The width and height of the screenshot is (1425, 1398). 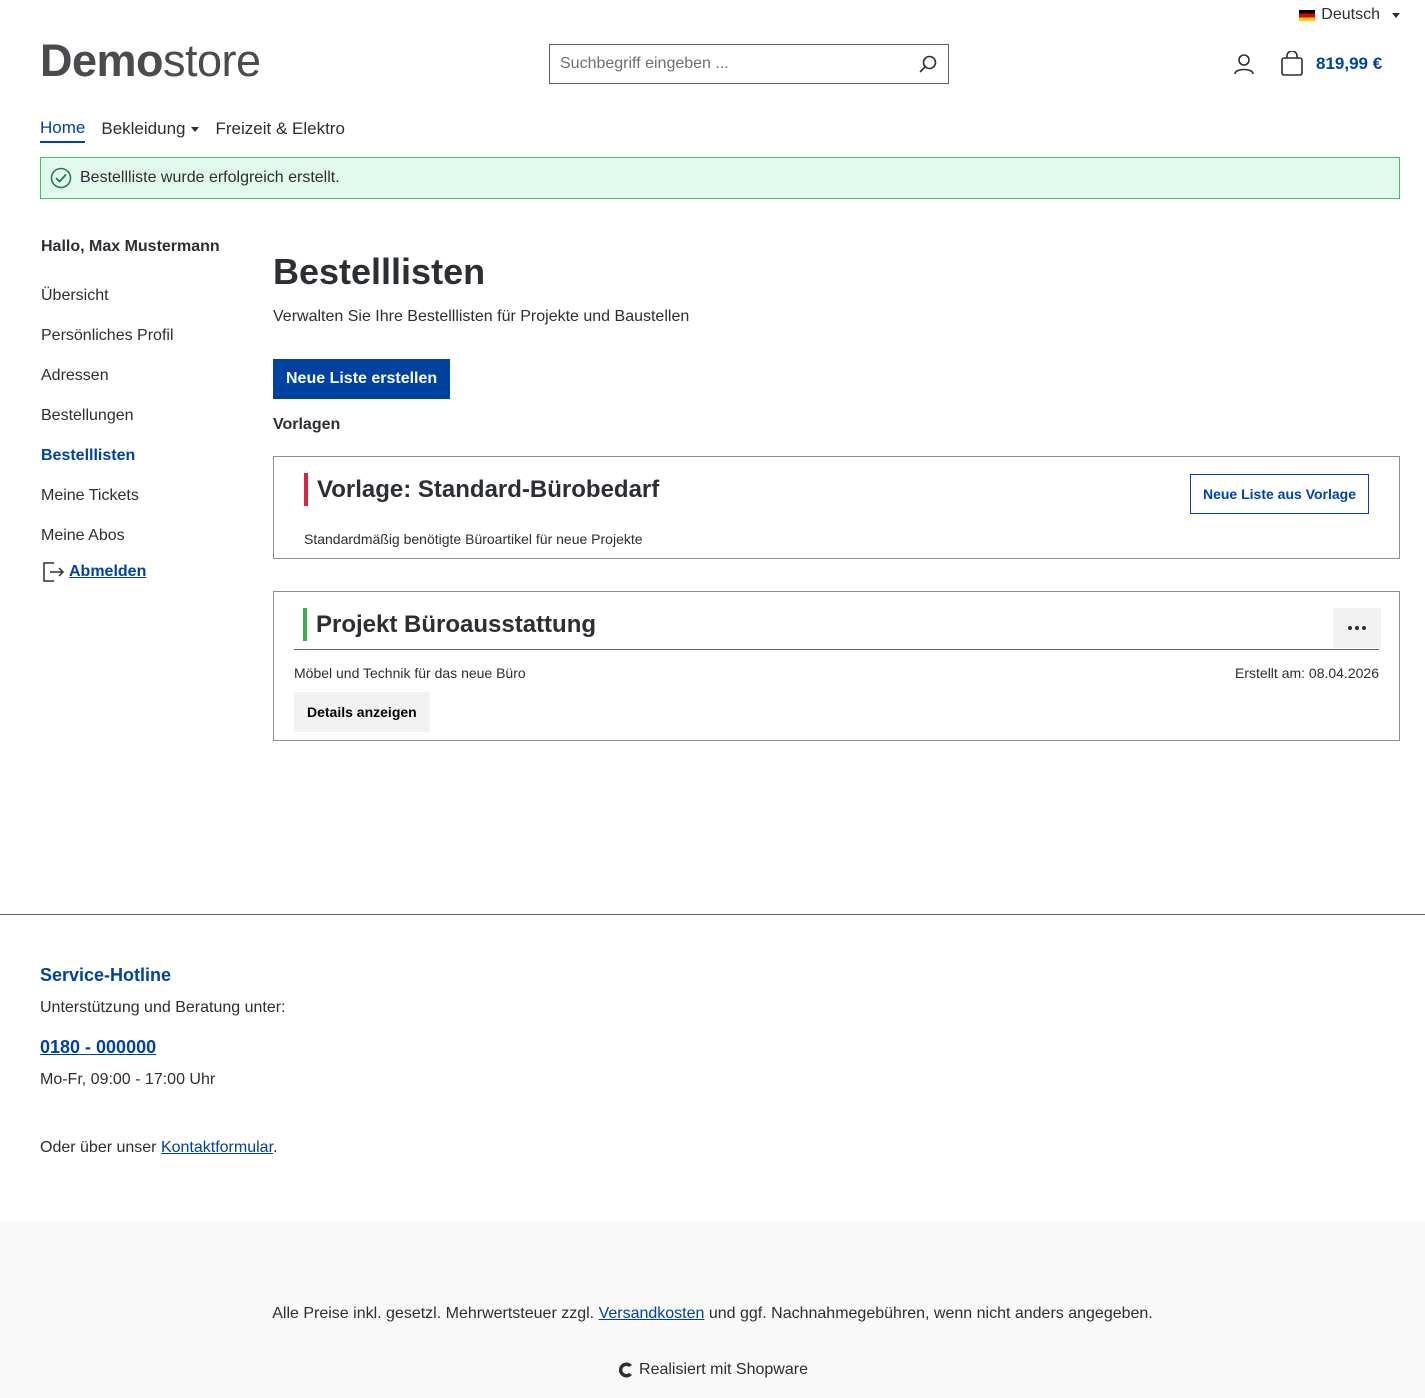 What do you see at coordinates (739, 64) in the screenshot?
I see `search-input` at bounding box center [739, 64].